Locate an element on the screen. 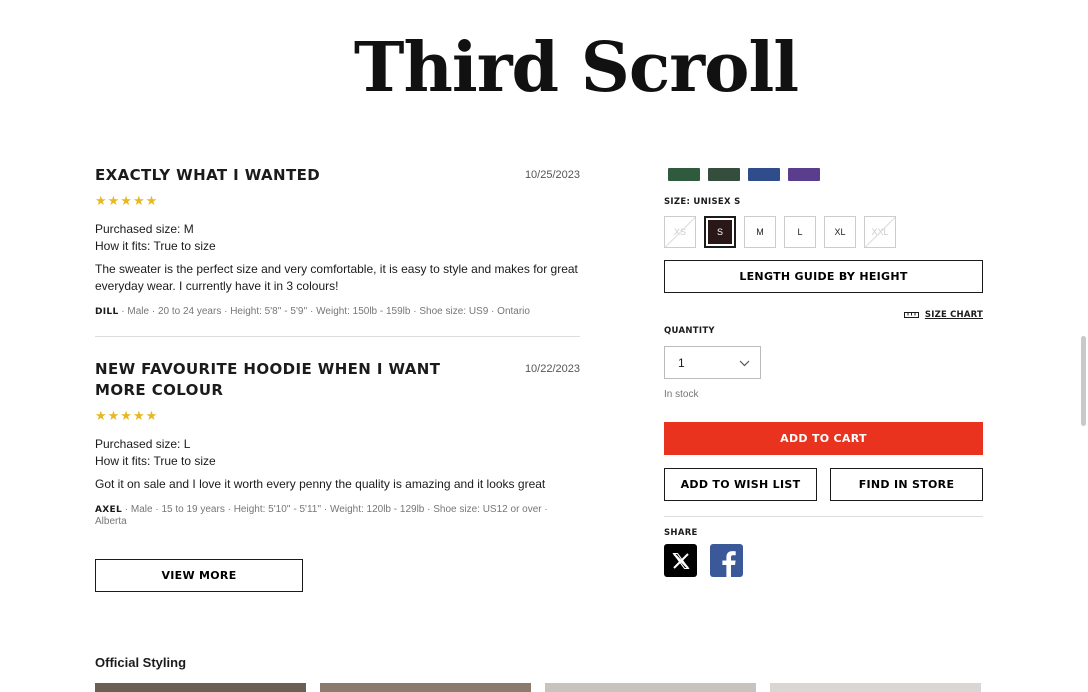 This screenshot has width=1088, height=692. ruler-icon is located at coordinates (911, 315).